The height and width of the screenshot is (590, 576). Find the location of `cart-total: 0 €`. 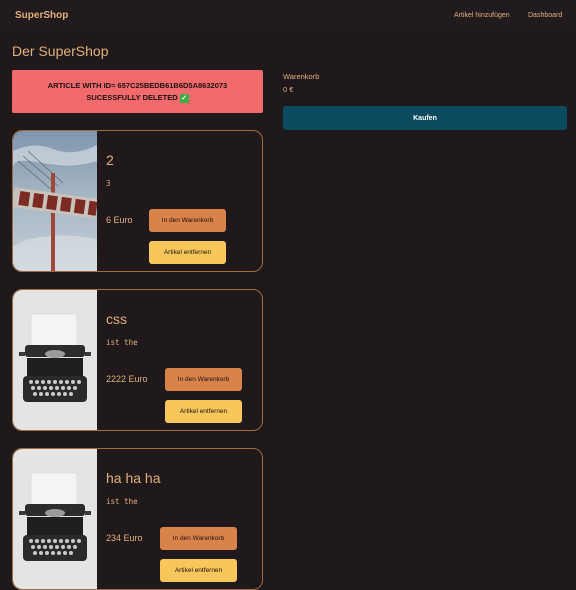

cart-total: 0 € is located at coordinates (288, 89).